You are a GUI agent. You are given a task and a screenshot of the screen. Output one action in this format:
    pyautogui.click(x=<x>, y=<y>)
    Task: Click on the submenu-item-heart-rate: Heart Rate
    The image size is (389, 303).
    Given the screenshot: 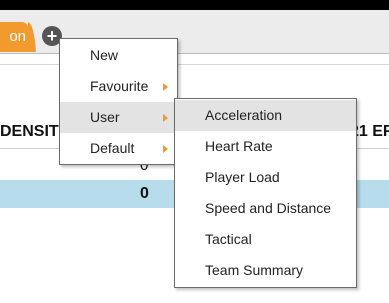 What is the action you would take?
    pyautogui.click(x=265, y=146)
    